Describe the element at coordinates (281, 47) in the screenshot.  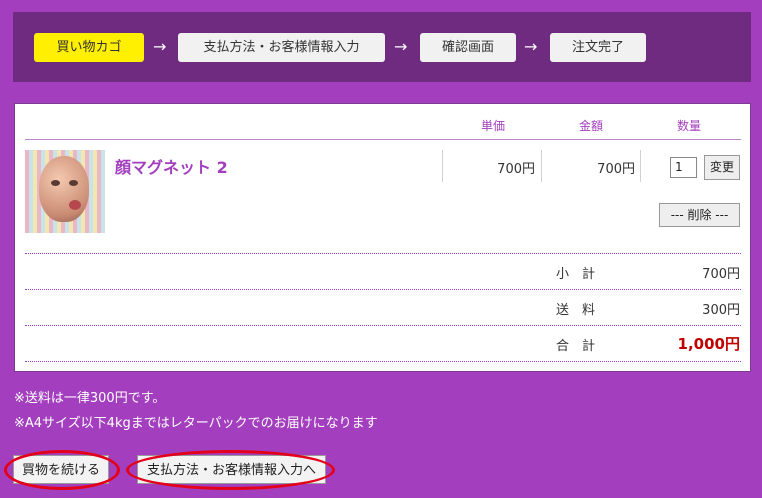
I see `step-payment-info: 支払方法・お客様情報入力` at that location.